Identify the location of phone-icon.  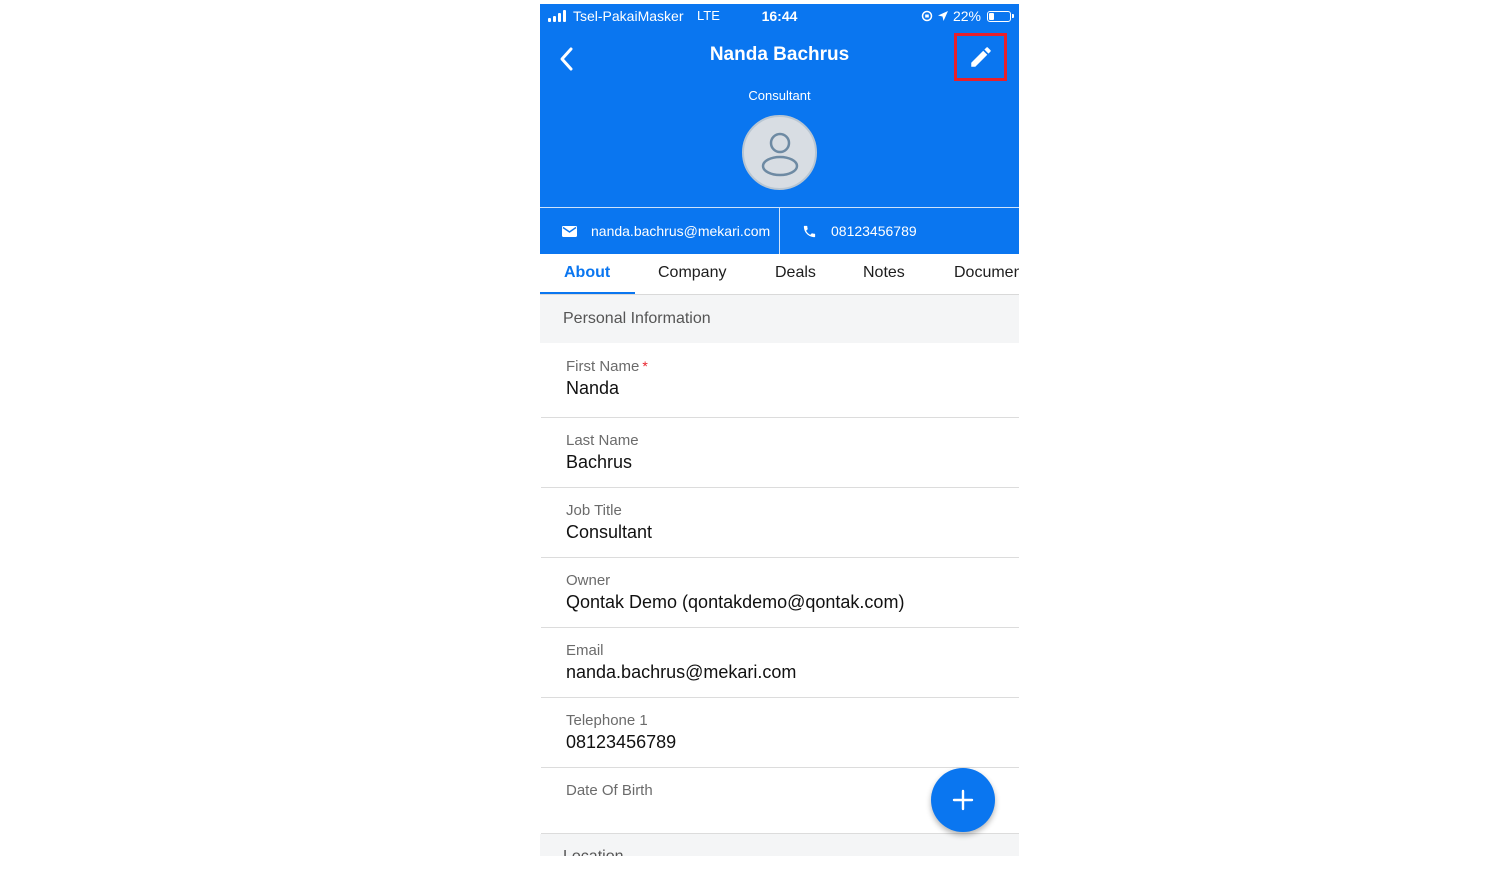
(809, 231).